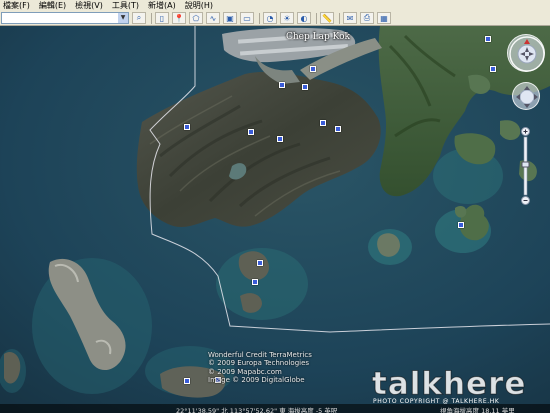  I want to click on sun-icon: ☀, so click(287, 18).